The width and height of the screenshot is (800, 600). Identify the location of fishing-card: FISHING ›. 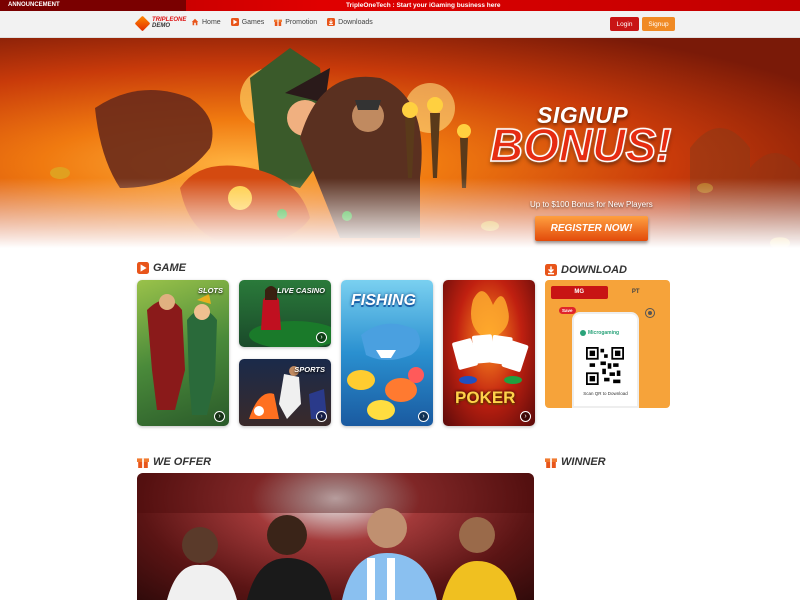
(387, 353).